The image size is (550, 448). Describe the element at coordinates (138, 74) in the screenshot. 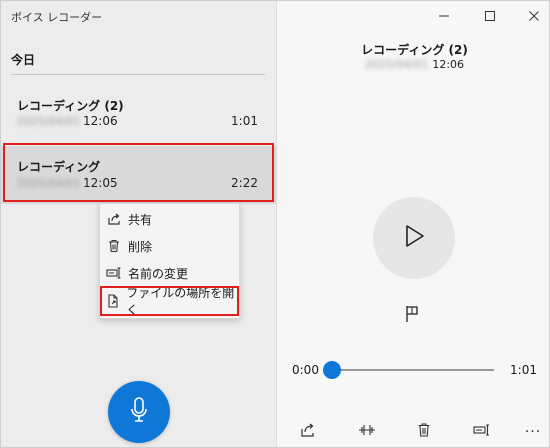

I see `section-divider` at that location.